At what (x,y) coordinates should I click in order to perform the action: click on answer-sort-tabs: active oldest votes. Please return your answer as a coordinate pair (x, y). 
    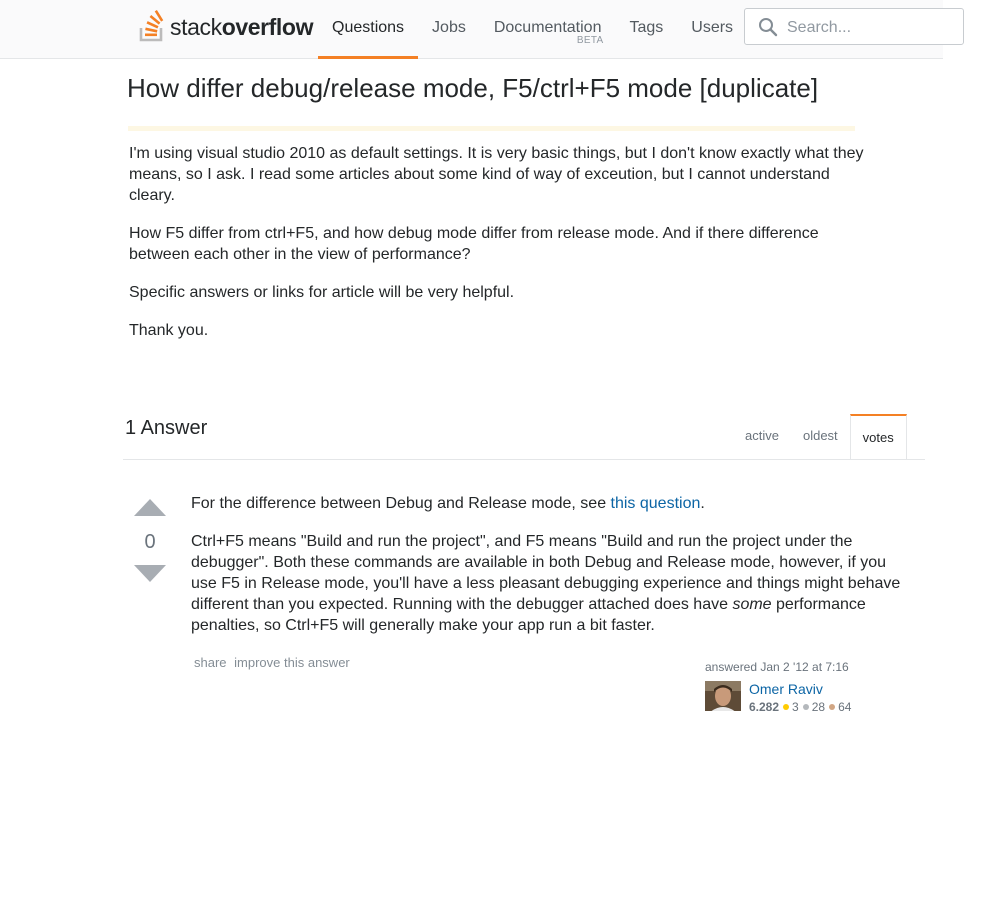
    Looking at the image, I should click on (820, 437).